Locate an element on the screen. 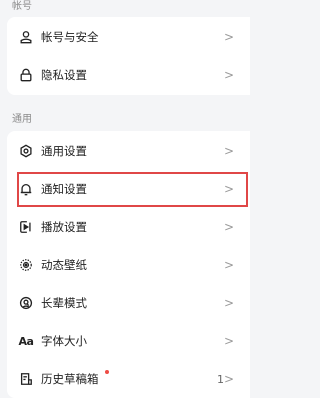 This screenshot has width=320, height=398. gear-icon is located at coordinates (26, 151).